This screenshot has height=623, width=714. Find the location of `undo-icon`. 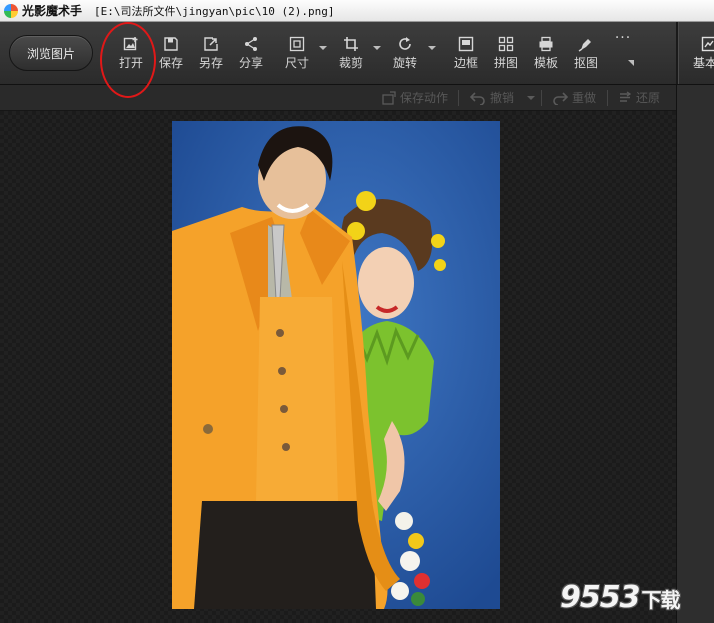

undo-icon is located at coordinates (477, 98).